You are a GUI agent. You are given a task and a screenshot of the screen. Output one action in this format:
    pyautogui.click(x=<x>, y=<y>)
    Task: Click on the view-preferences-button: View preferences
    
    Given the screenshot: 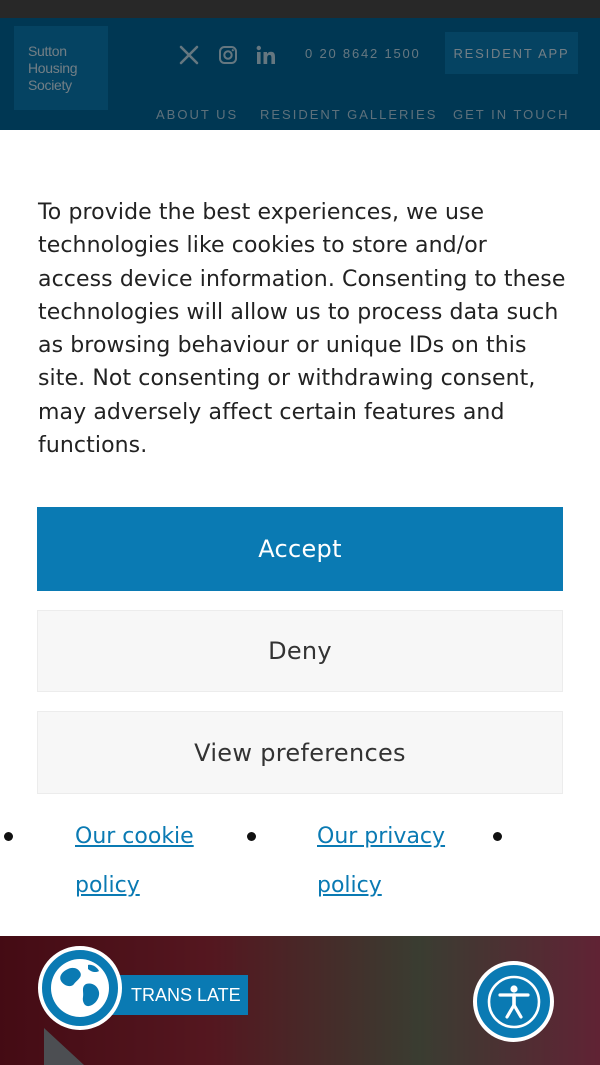 What is the action you would take?
    pyautogui.click(x=300, y=752)
    